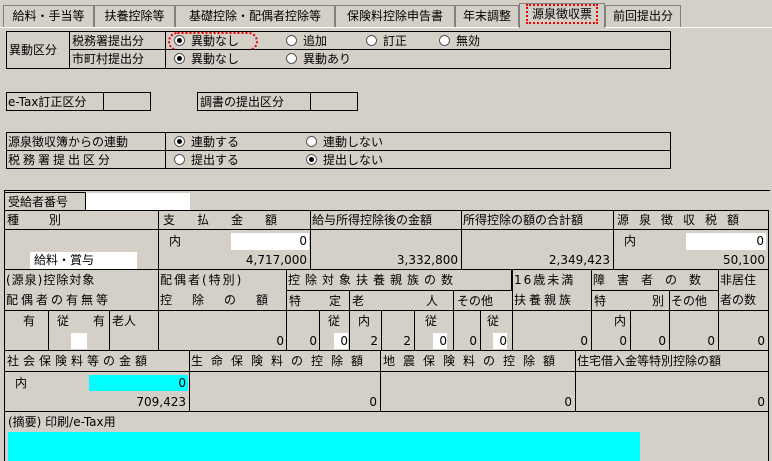 Image resolution: width=772 pixels, height=461 pixels. What do you see at coordinates (270, 241) in the screenshot?
I see `shiharai-uchi-input: 0` at bounding box center [270, 241].